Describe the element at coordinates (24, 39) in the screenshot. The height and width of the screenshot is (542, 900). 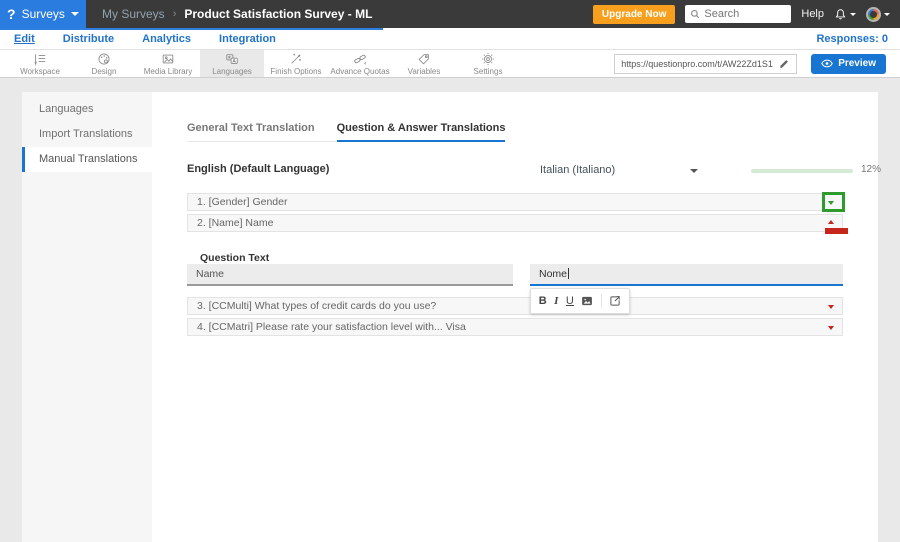
I see `tab-edit: Edit` at that location.